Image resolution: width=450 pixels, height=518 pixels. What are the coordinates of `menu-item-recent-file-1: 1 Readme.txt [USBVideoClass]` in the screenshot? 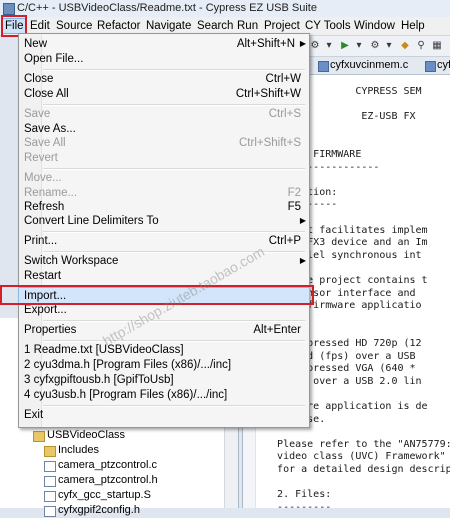 It's located at (164, 350).